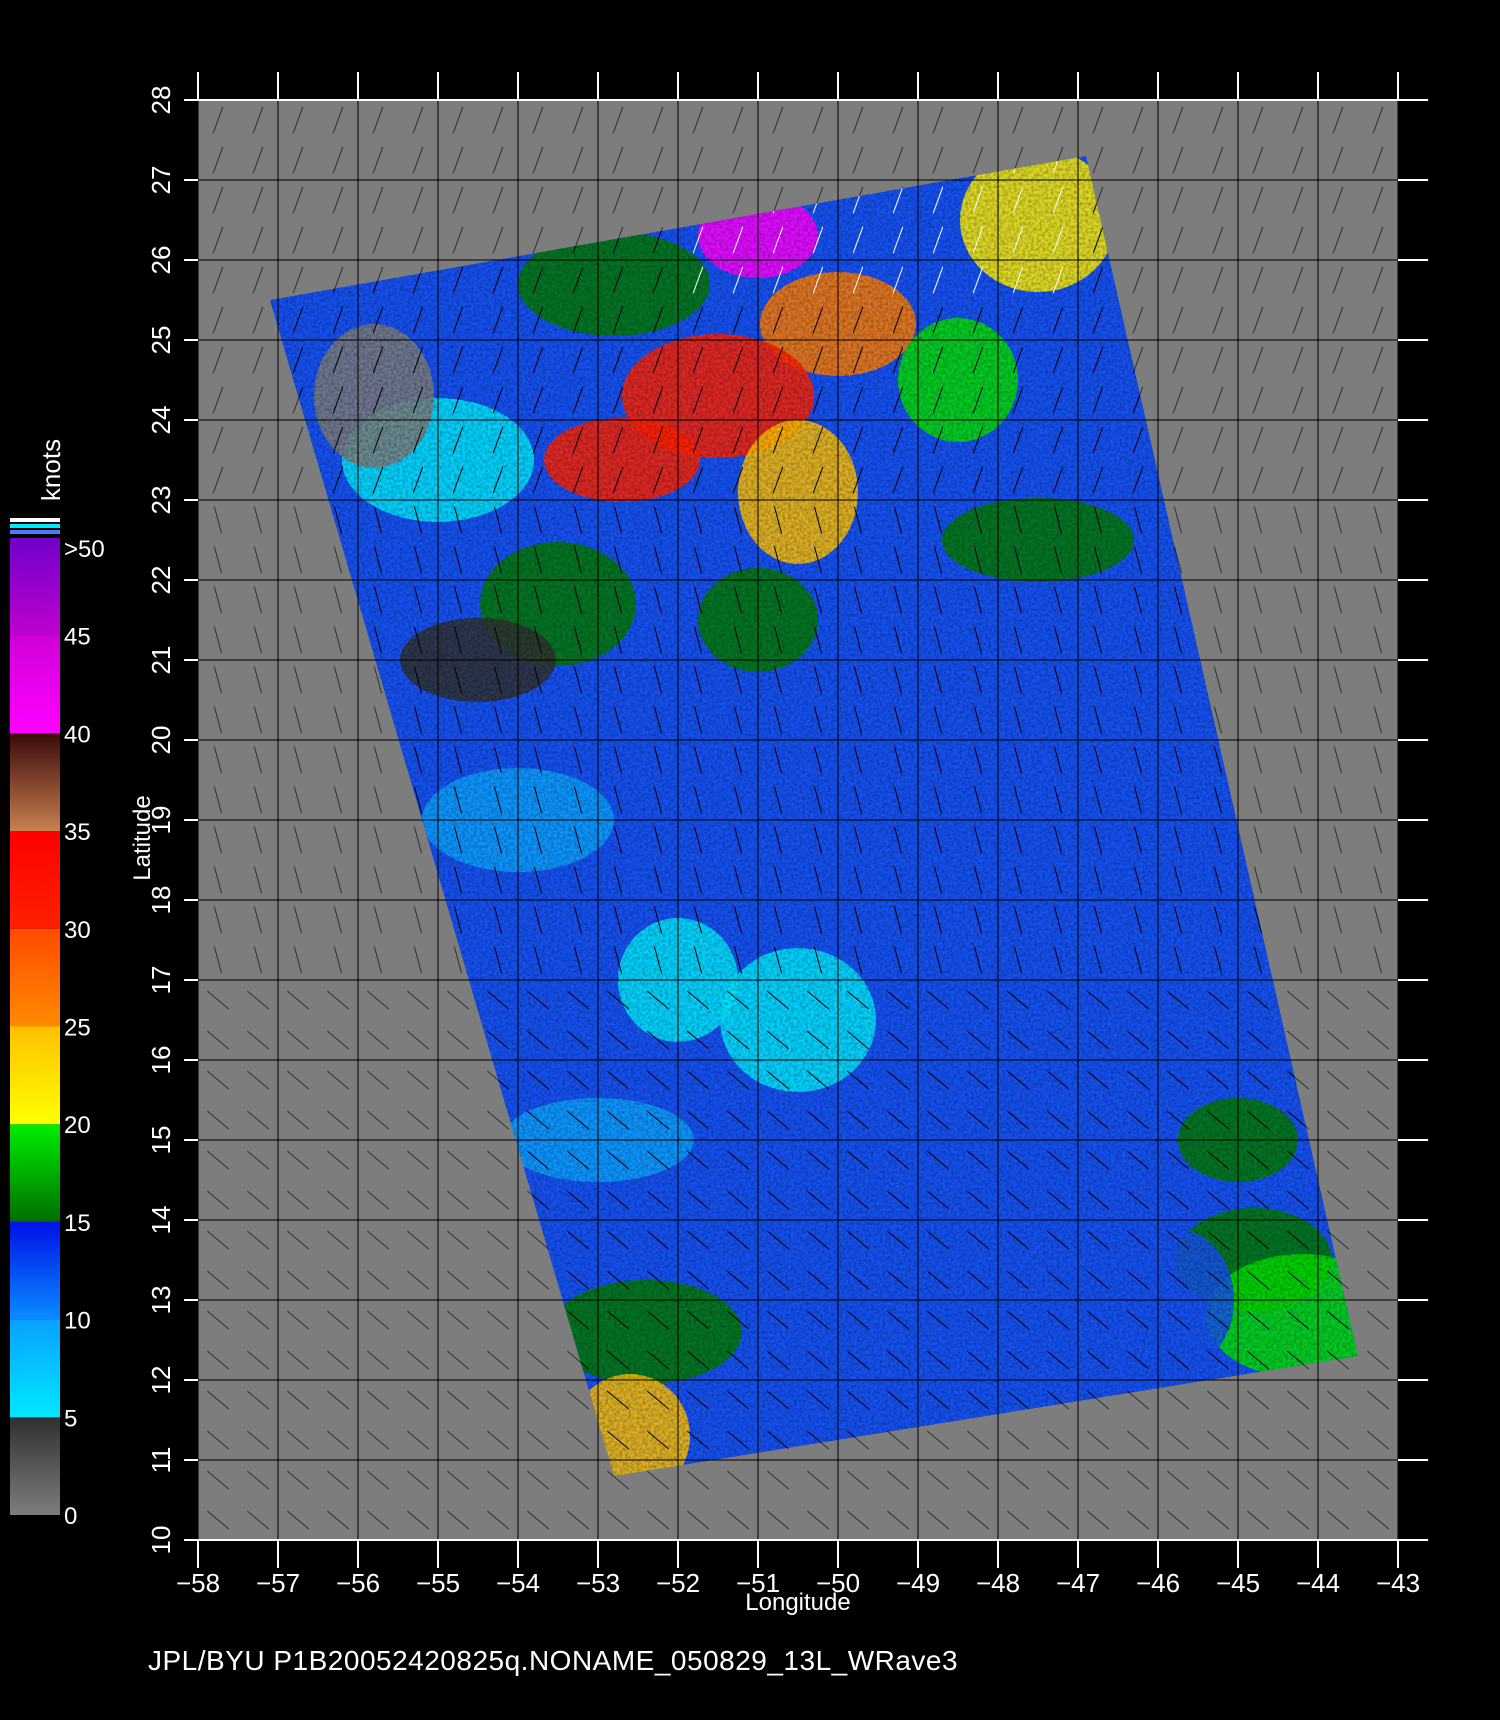  Describe the element at coordinates (438, 1583) in the screenshot. I see `x-tick-label: −55` at that location.